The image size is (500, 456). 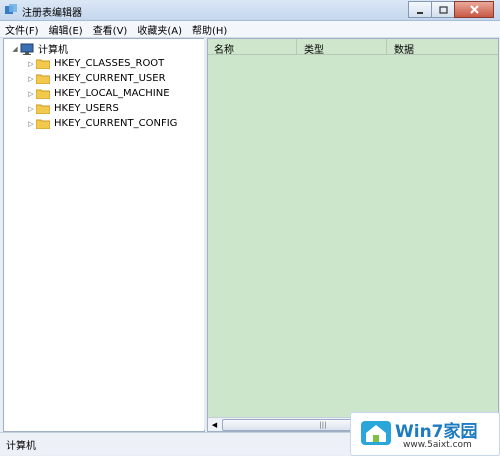 I want to click on menu-bar: 文件(F) 编辑(E) 查看(V) 收藏夹(A) 帮助(H), so click(x=250, y=29).